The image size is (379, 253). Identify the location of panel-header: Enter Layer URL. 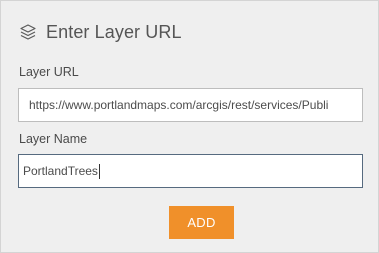
(100, 32).